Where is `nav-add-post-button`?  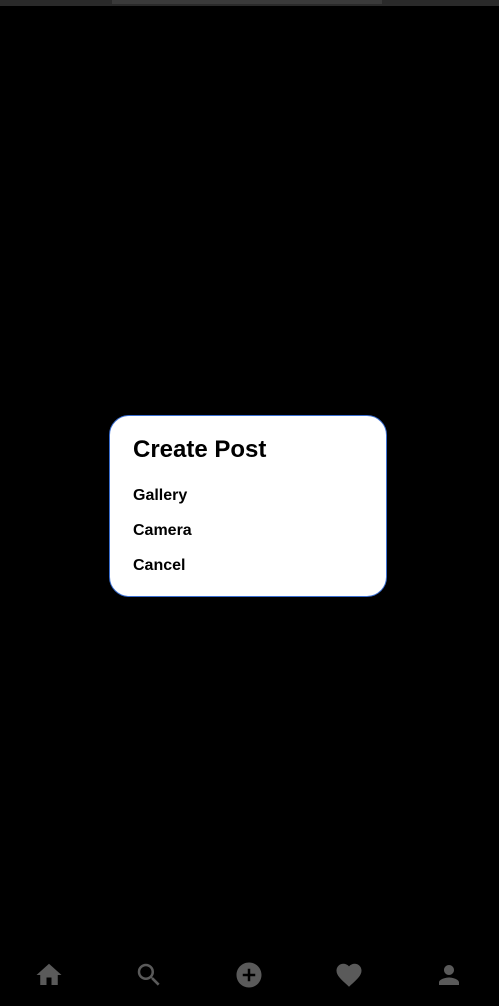 nav-add-post-button is located at coordinates (249, 975).